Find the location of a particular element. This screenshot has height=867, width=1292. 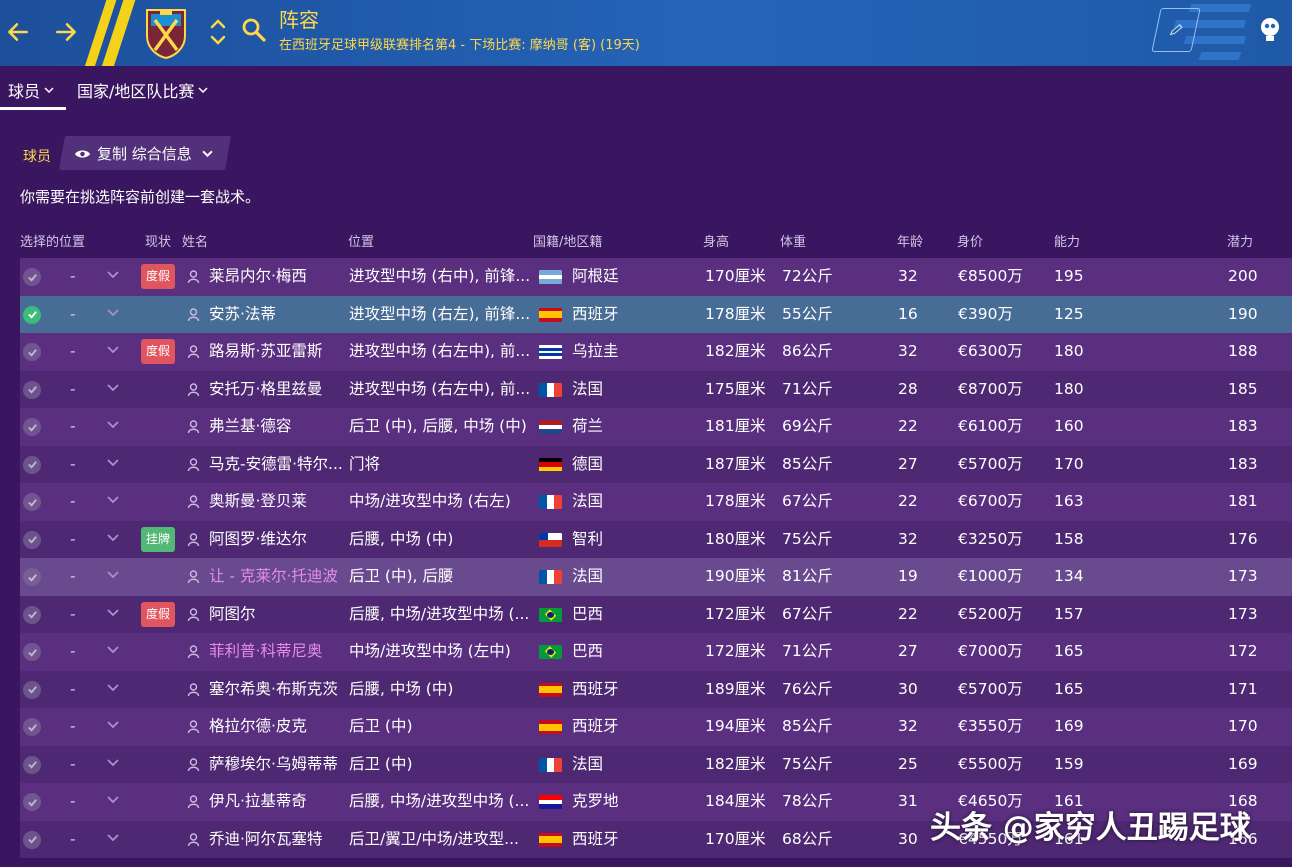

forward-arrow-icon is located at coordinates (66, 32).